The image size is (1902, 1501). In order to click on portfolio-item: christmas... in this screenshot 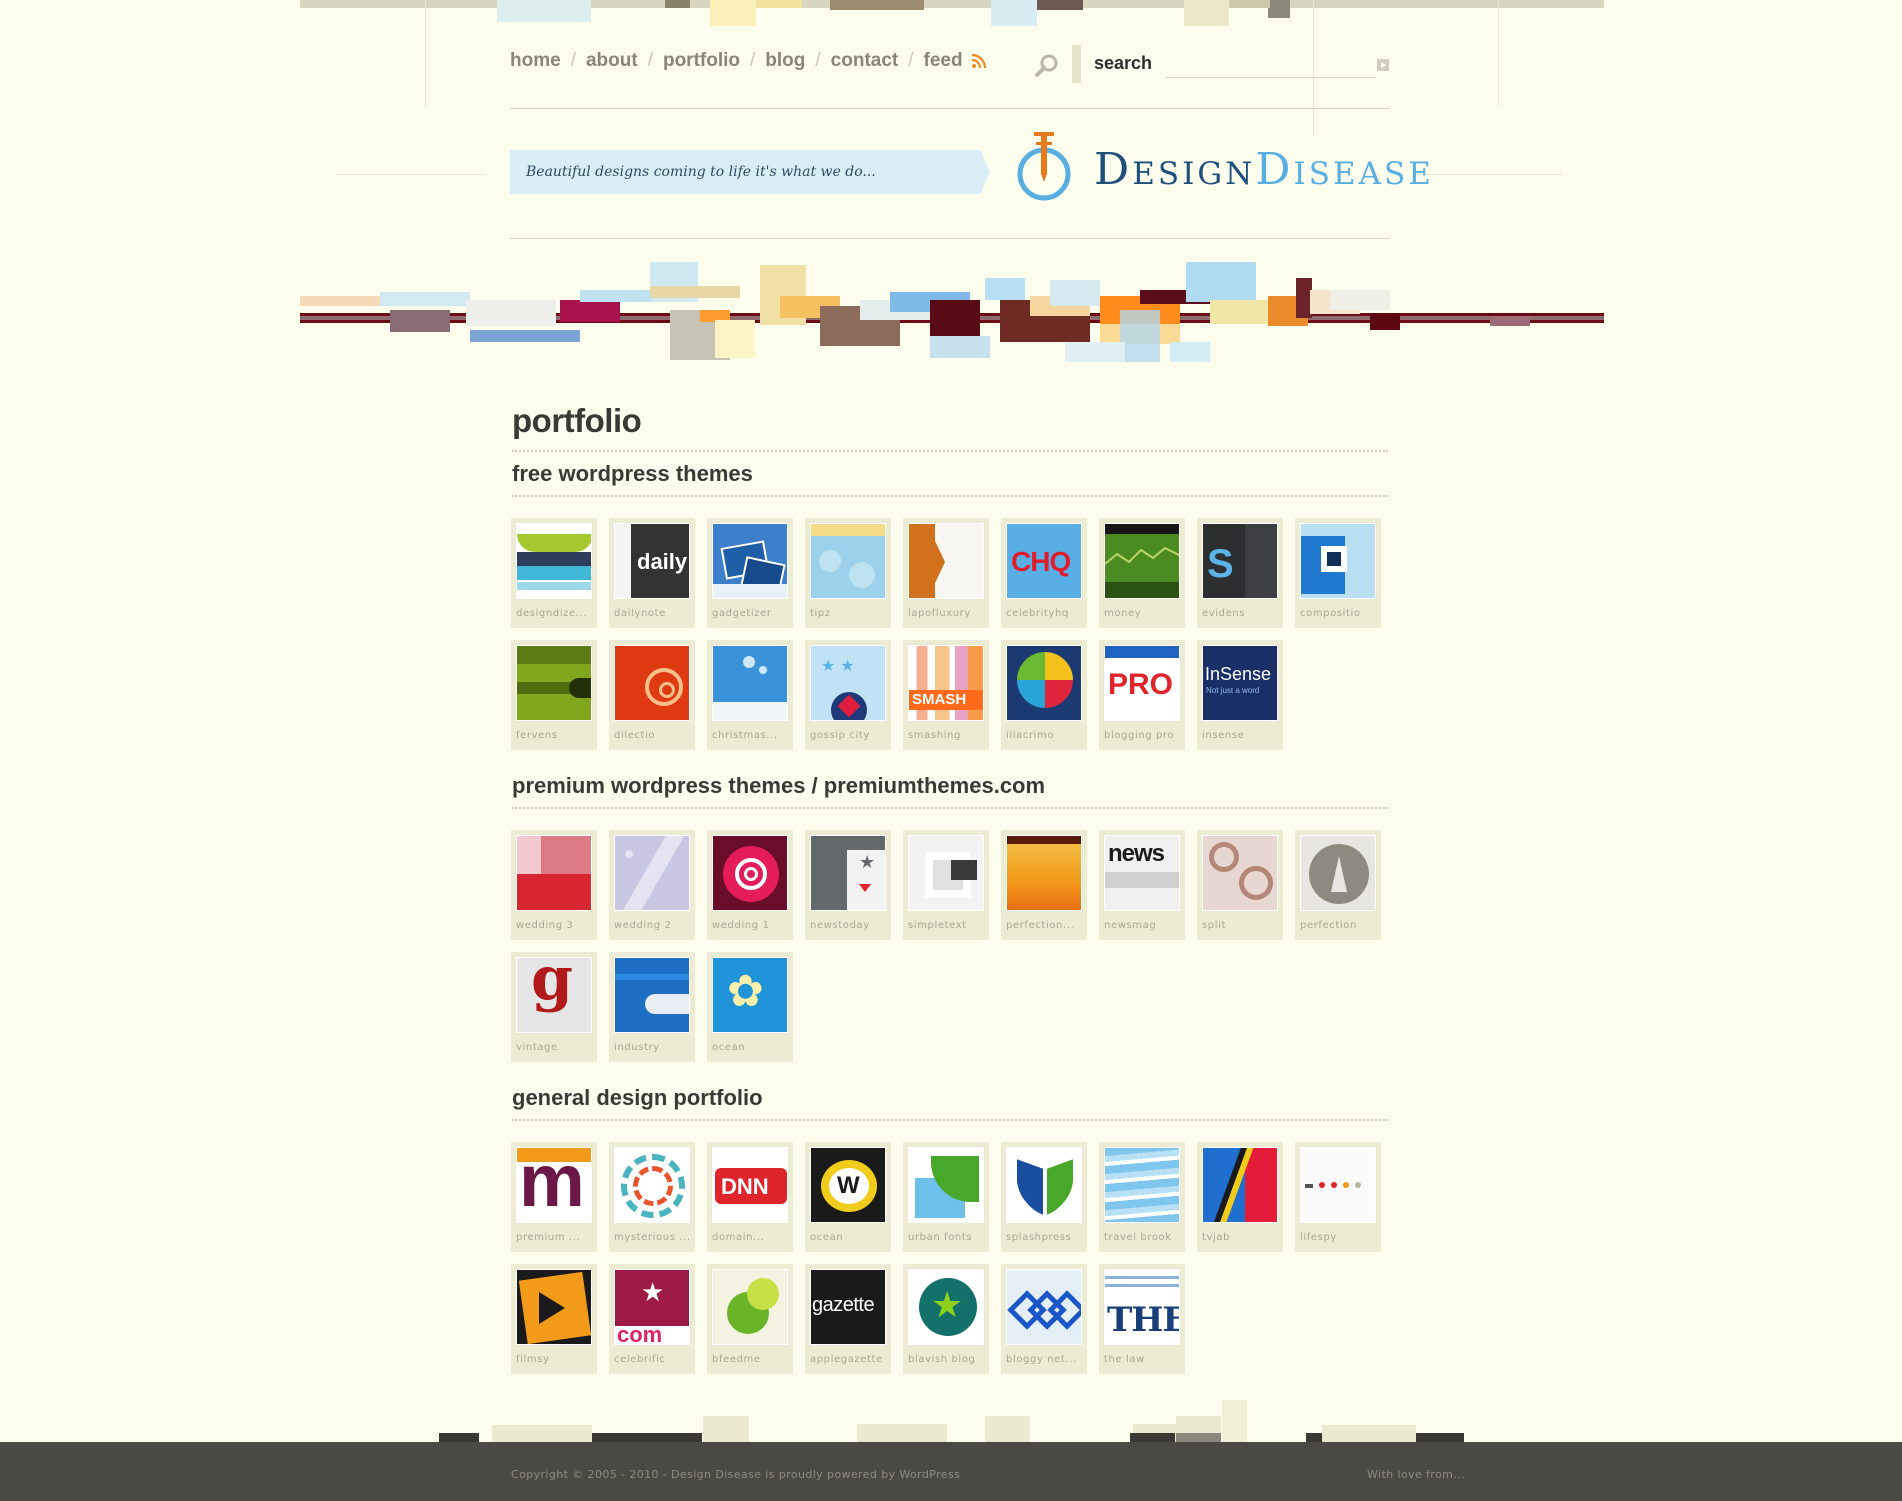, I will do `click(750, 695)`.